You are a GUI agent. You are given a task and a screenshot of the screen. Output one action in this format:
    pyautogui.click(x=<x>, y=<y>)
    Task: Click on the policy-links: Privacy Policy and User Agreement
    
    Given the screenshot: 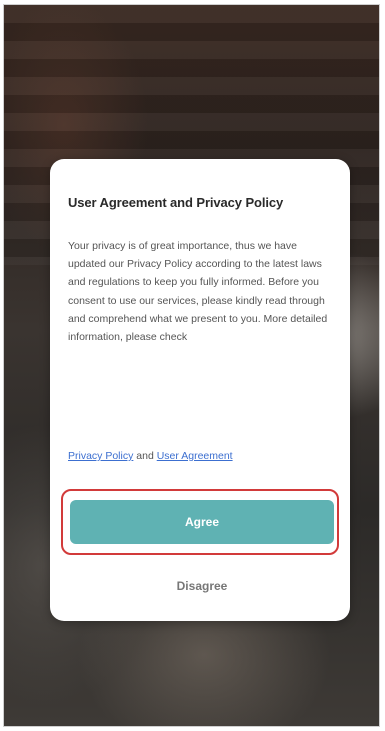 What is the action you would take?
    pyautogui.click(x=150, y=456)
    